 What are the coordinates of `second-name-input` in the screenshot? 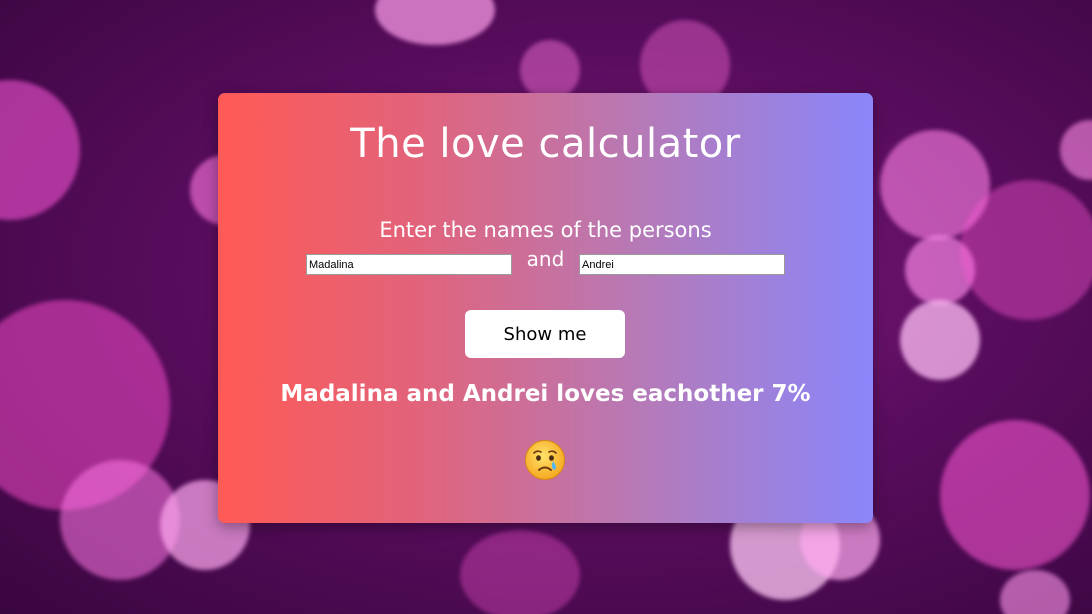 It's located at (682, 264).